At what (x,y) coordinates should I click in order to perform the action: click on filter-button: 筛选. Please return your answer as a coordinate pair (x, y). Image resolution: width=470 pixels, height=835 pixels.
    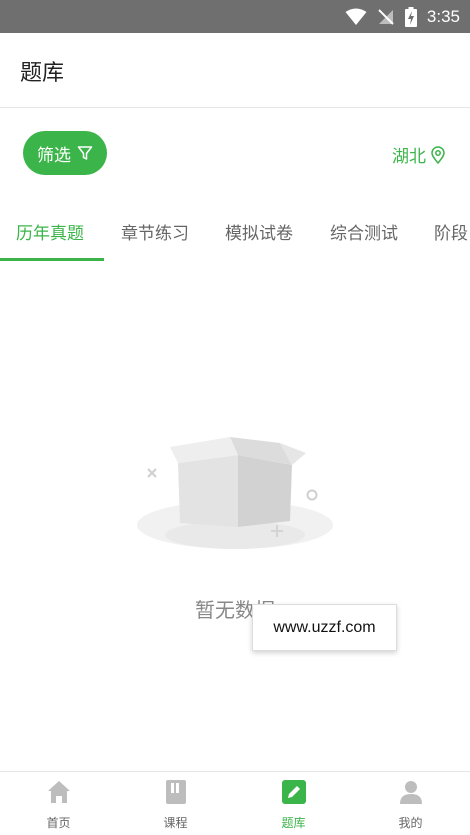
    Looking at the image, I should click on (65, 153).